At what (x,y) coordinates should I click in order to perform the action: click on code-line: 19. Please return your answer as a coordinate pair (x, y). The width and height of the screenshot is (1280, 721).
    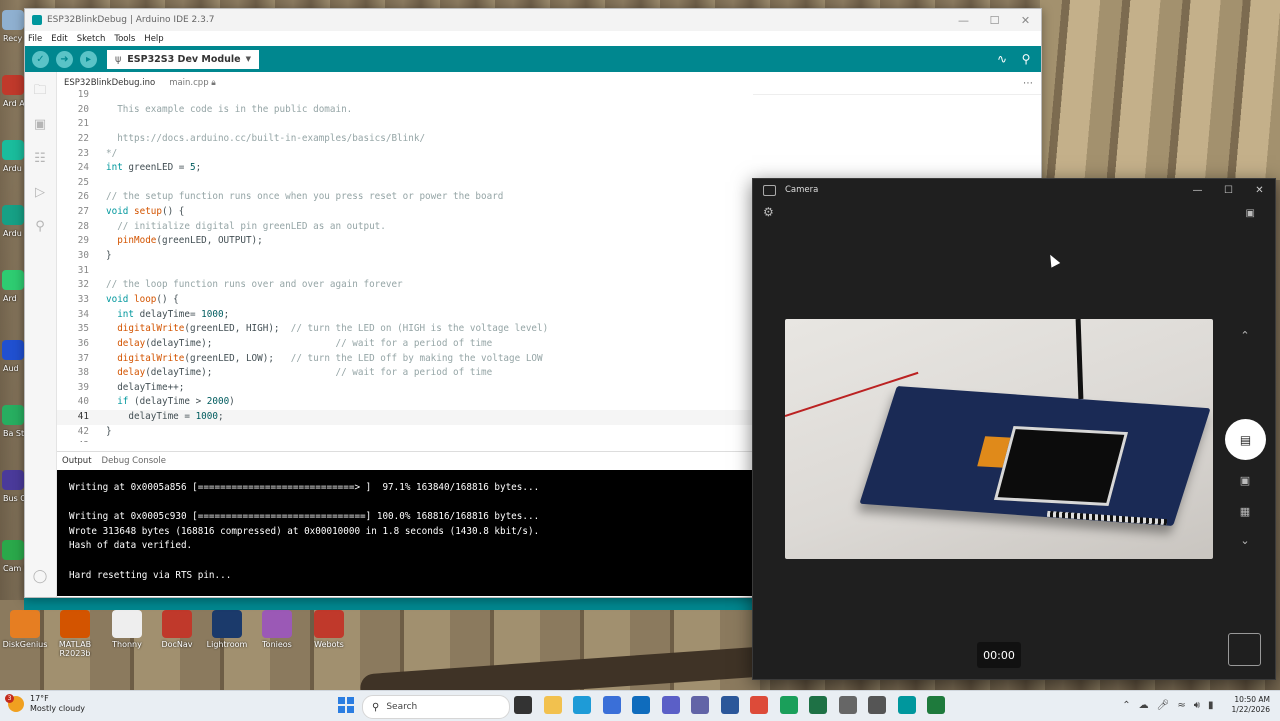
    Looking at the image, I should click on (405, 95).